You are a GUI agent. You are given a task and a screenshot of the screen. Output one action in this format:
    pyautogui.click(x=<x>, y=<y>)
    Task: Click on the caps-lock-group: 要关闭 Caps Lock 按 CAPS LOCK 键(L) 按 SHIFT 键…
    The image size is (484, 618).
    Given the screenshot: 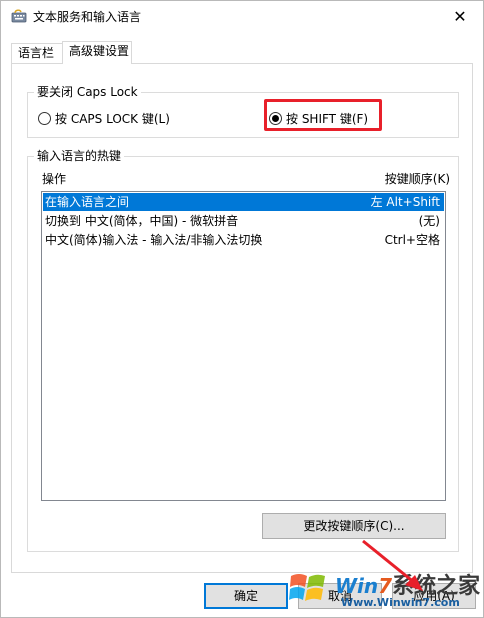 What is the action you would take?
    pyautogui.click(x=243, y=111)
    